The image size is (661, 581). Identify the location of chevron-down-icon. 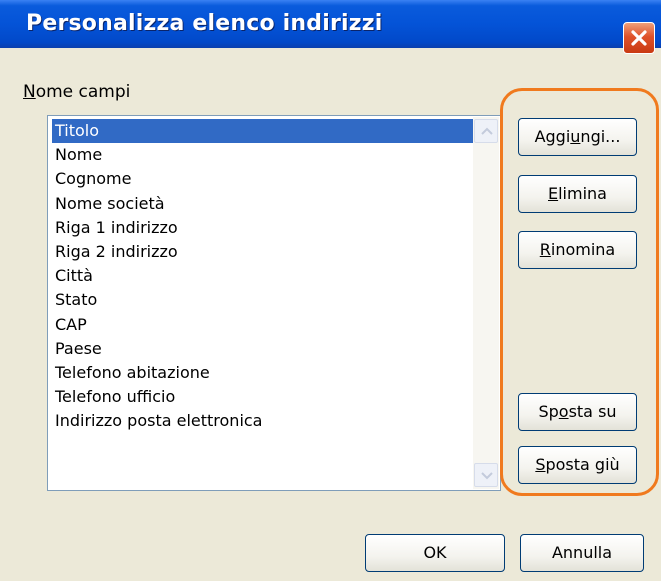
(487, 476).